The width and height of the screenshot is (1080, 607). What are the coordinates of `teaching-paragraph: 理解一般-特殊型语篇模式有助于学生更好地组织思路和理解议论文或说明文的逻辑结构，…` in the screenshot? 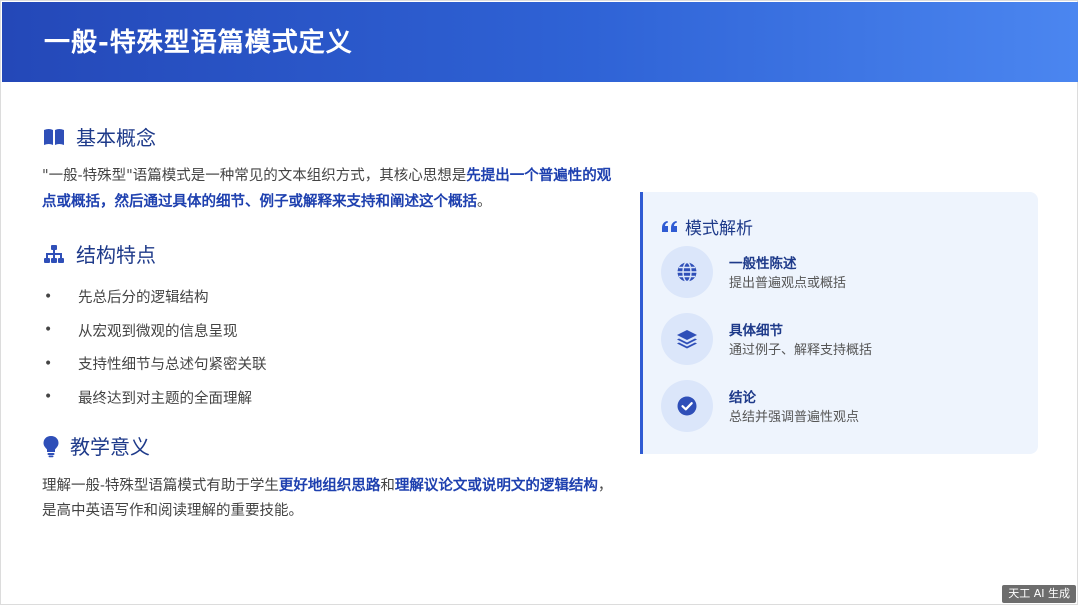 It's located at (332, 498).